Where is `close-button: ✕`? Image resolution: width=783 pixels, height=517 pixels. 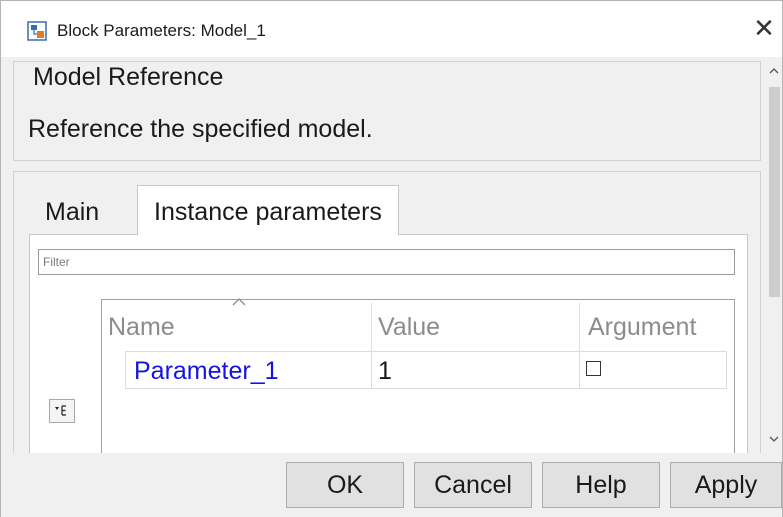 close-button: ✕ is located at coordinates (764, 29).